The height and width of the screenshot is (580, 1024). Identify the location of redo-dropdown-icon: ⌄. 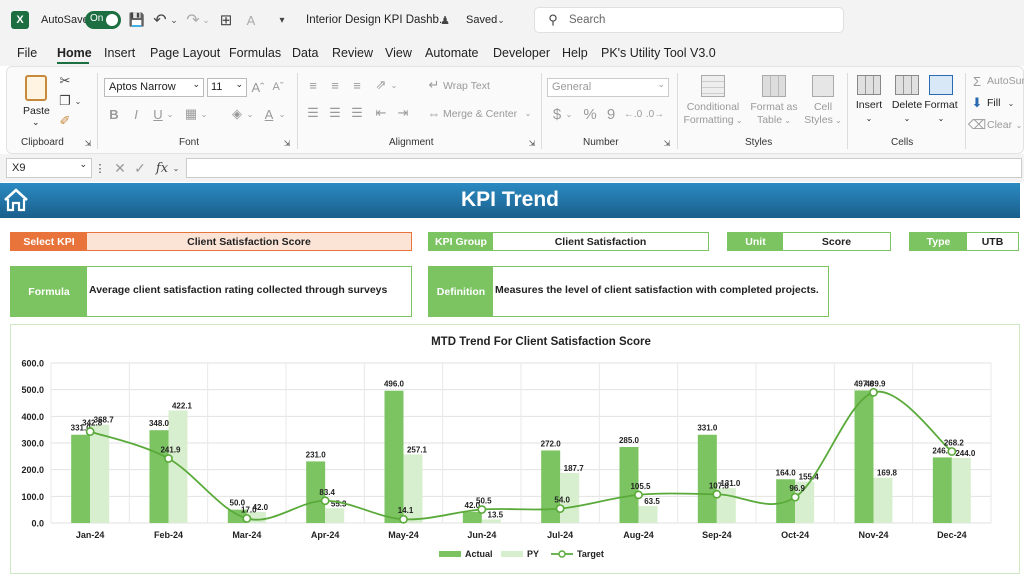
(206, 20).